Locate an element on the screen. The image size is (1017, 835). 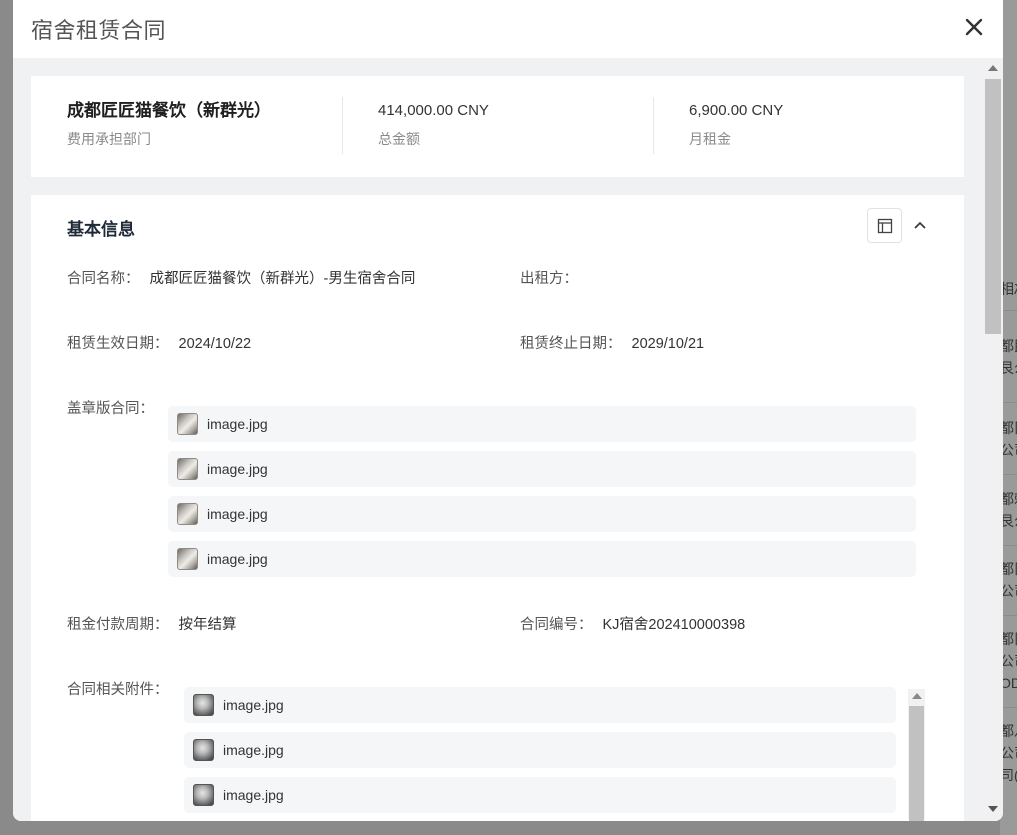
summary-department-label: 费用承担部门 is located at coordinates (109, 139).